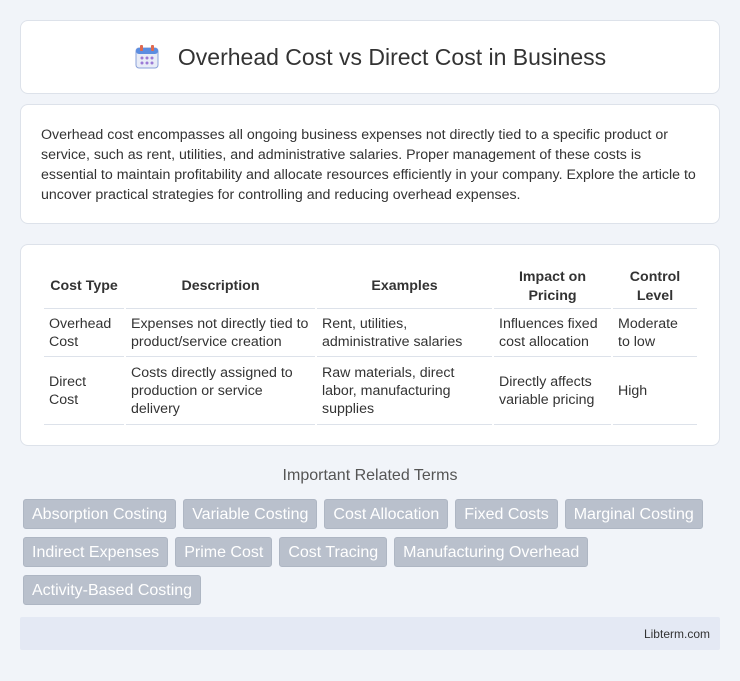 This screenshot has width=740, height=681. What do you see at coordinates (552, 287) in the screenshot?
I see `header-impact-on-pricing: Impact on Pricing` at bounding box center [552, 287].